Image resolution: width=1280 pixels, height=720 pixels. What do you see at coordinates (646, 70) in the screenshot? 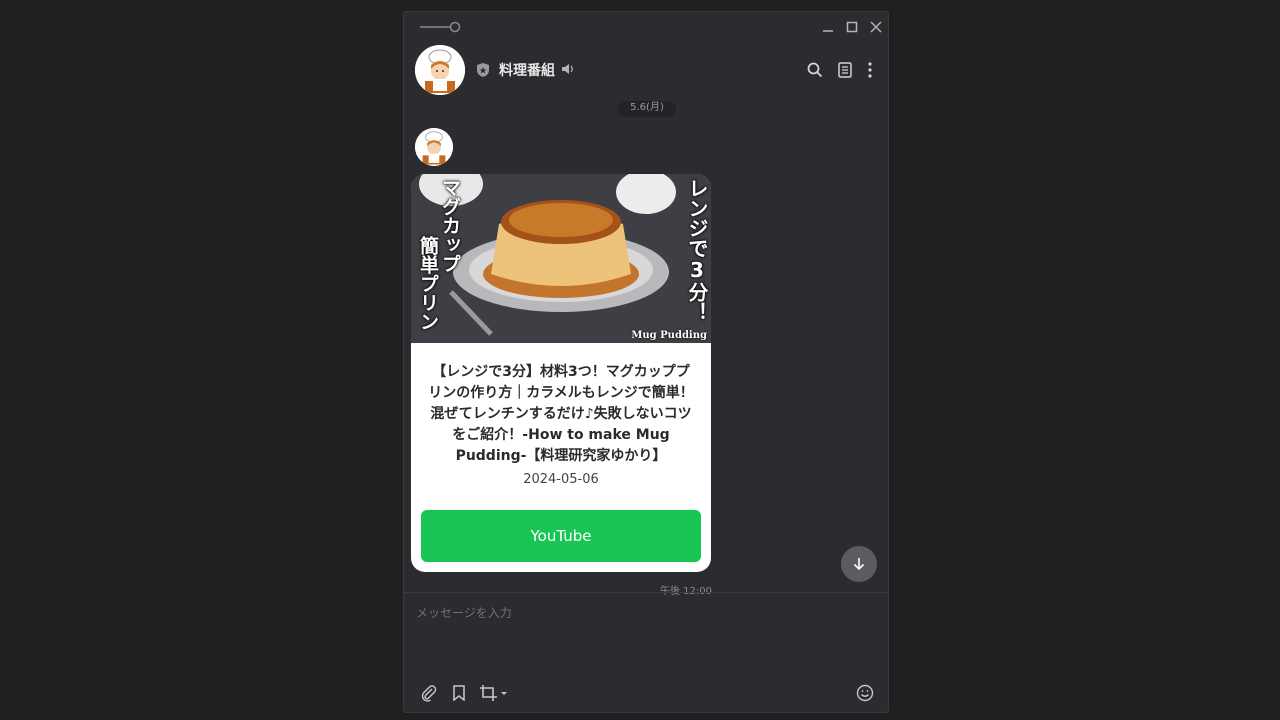
I see `chat-header: 料理番組` at bounding box center [646, 70].